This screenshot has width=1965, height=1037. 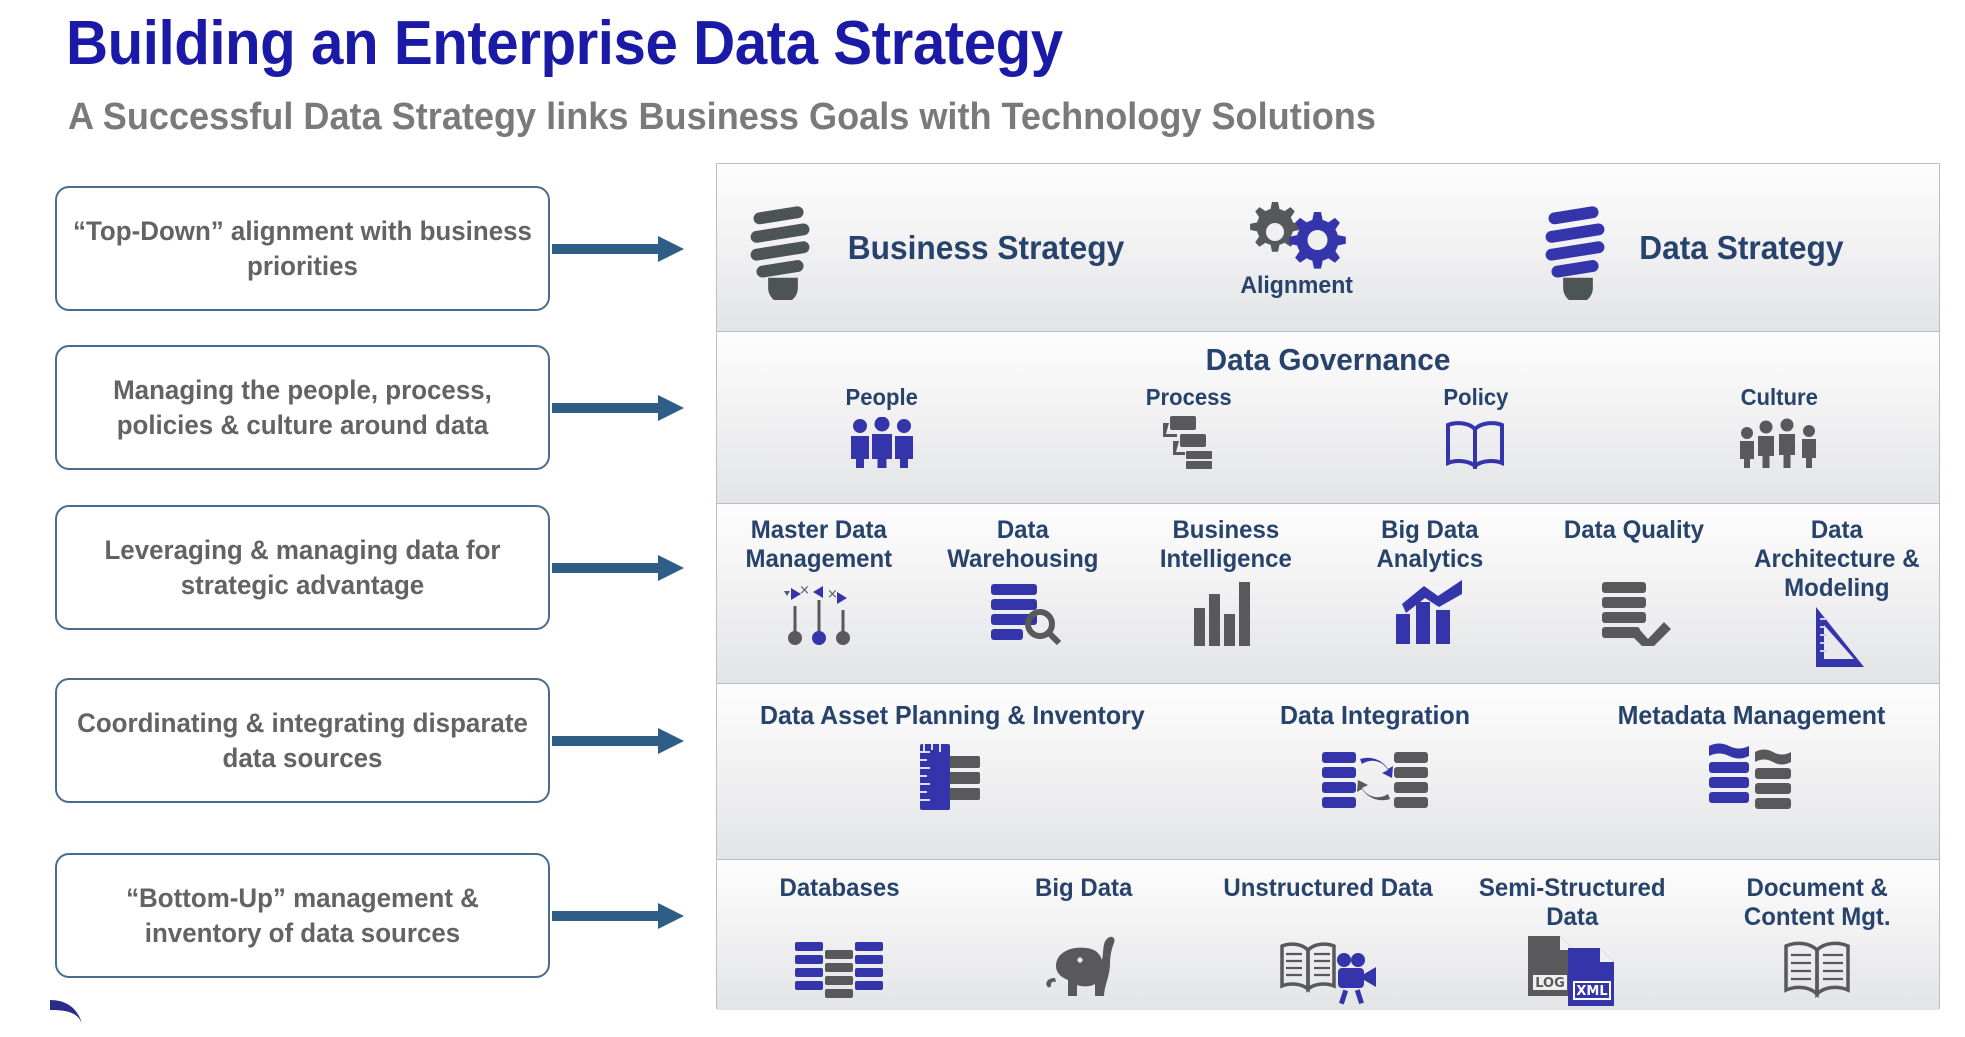 What do you see at coordinates (1226, 613) in the screenshot?
I see `bar-chart-icon` at bounding box center [1226, 613].